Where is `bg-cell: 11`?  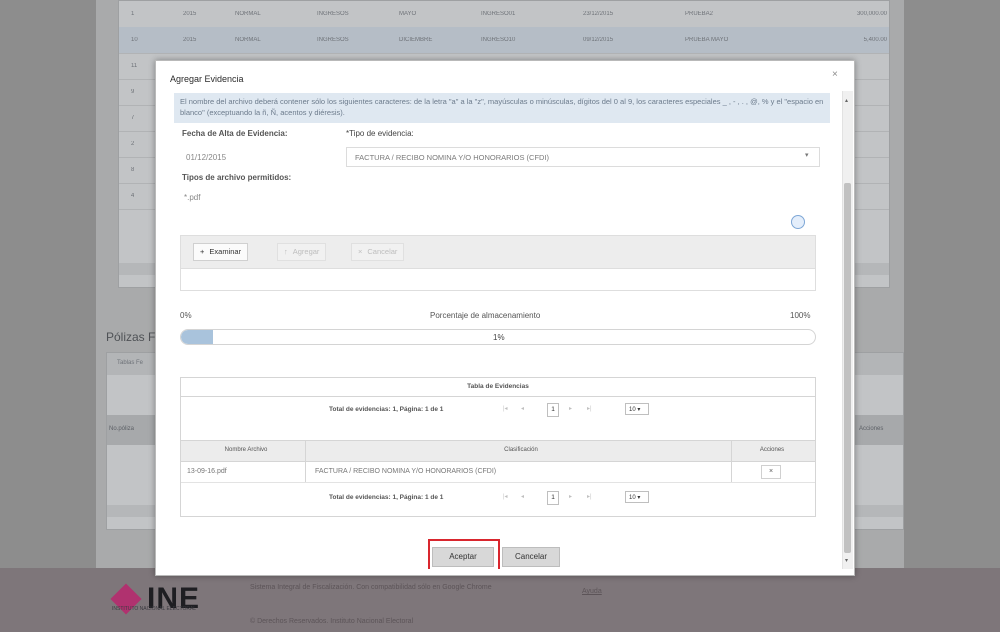 bg-cell: 11 is located at coordinates (134, 66).